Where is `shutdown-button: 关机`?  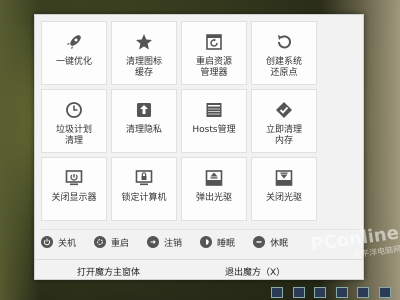
shutdown-button: 关机 is located at coordinates (58, 242).